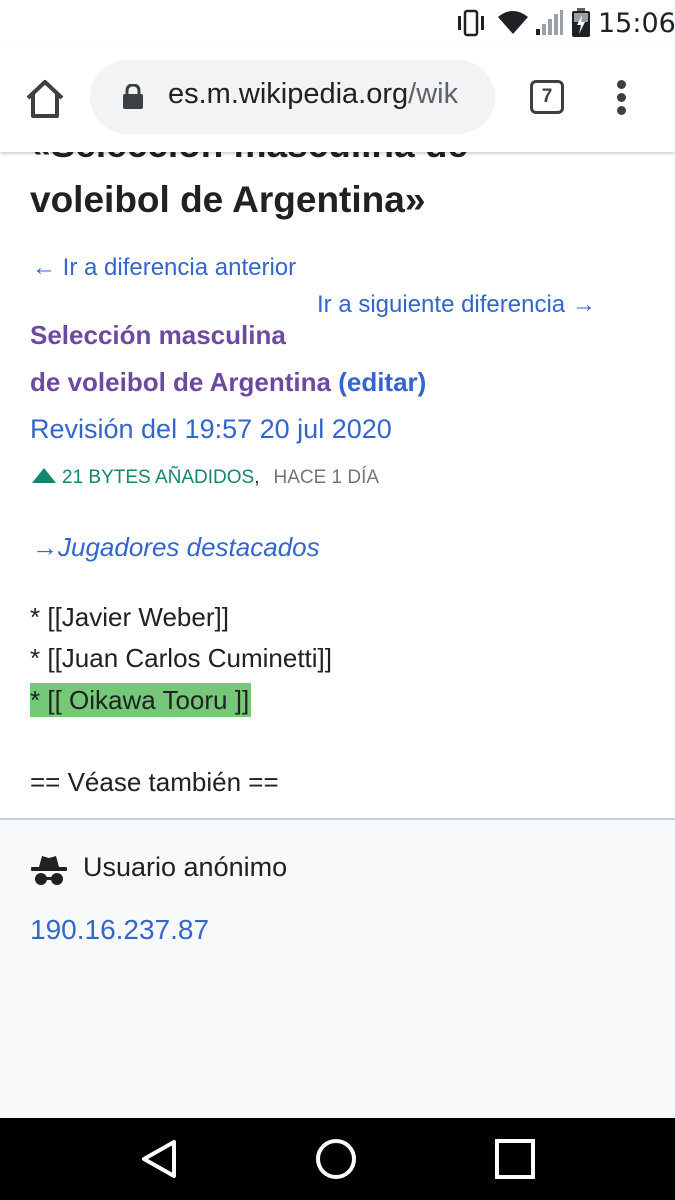 The width and height of the screenshot is (675, 1200). I want to click on anonymous-user-icon, so click(49, 870).